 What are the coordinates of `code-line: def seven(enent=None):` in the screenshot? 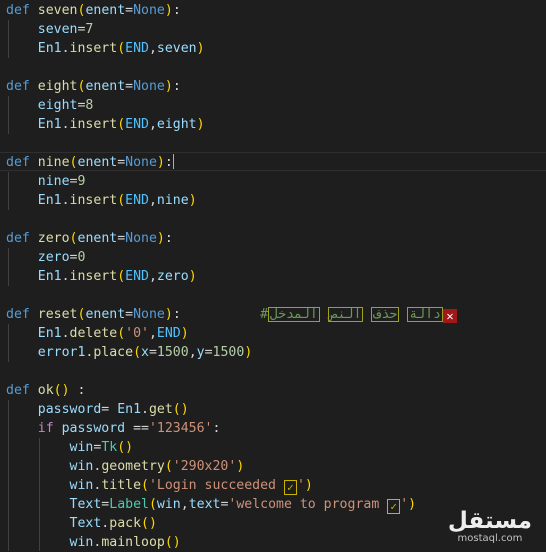 It's located at (276, 10).